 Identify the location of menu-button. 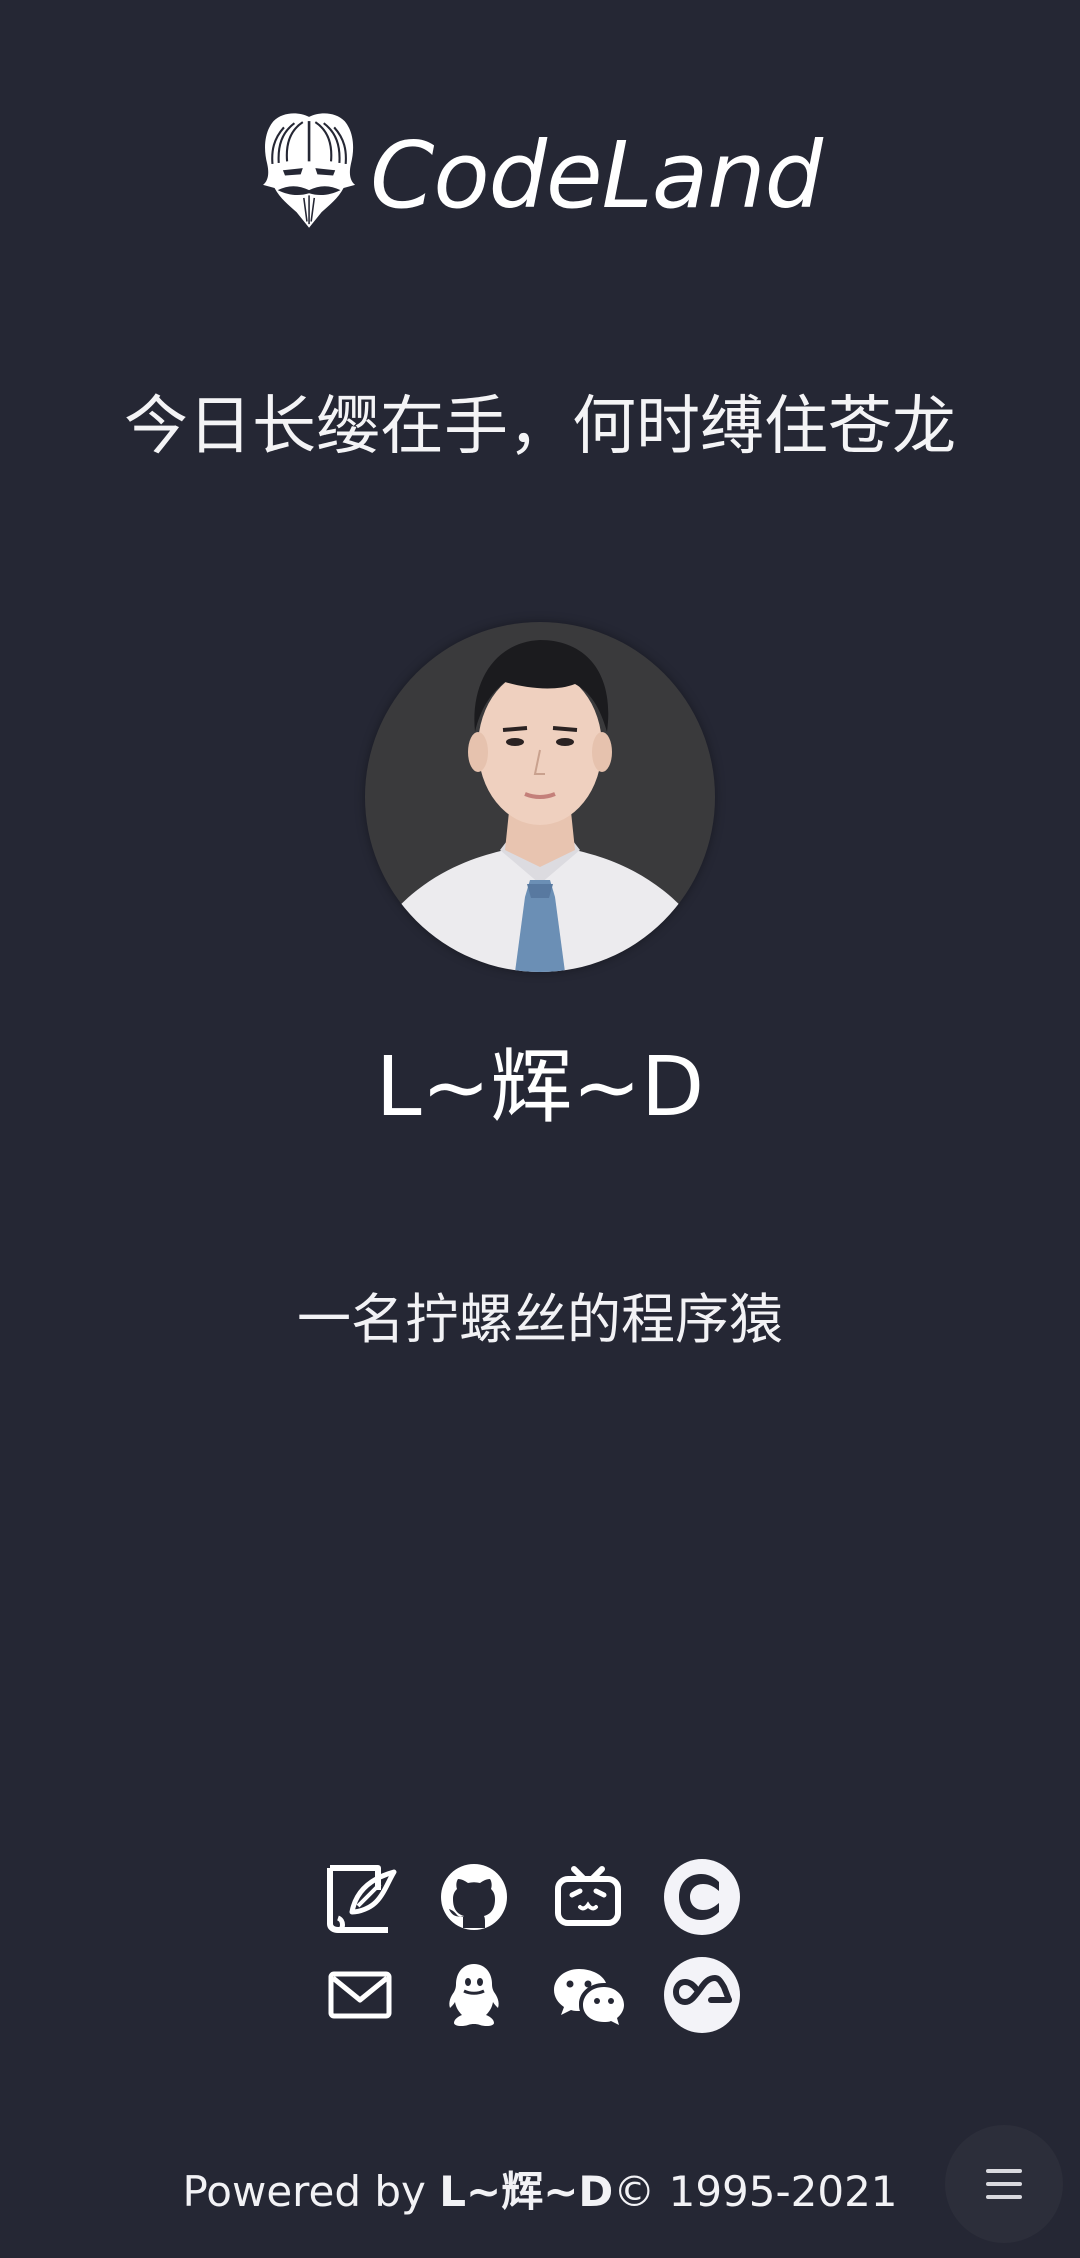
(1004, 2184).